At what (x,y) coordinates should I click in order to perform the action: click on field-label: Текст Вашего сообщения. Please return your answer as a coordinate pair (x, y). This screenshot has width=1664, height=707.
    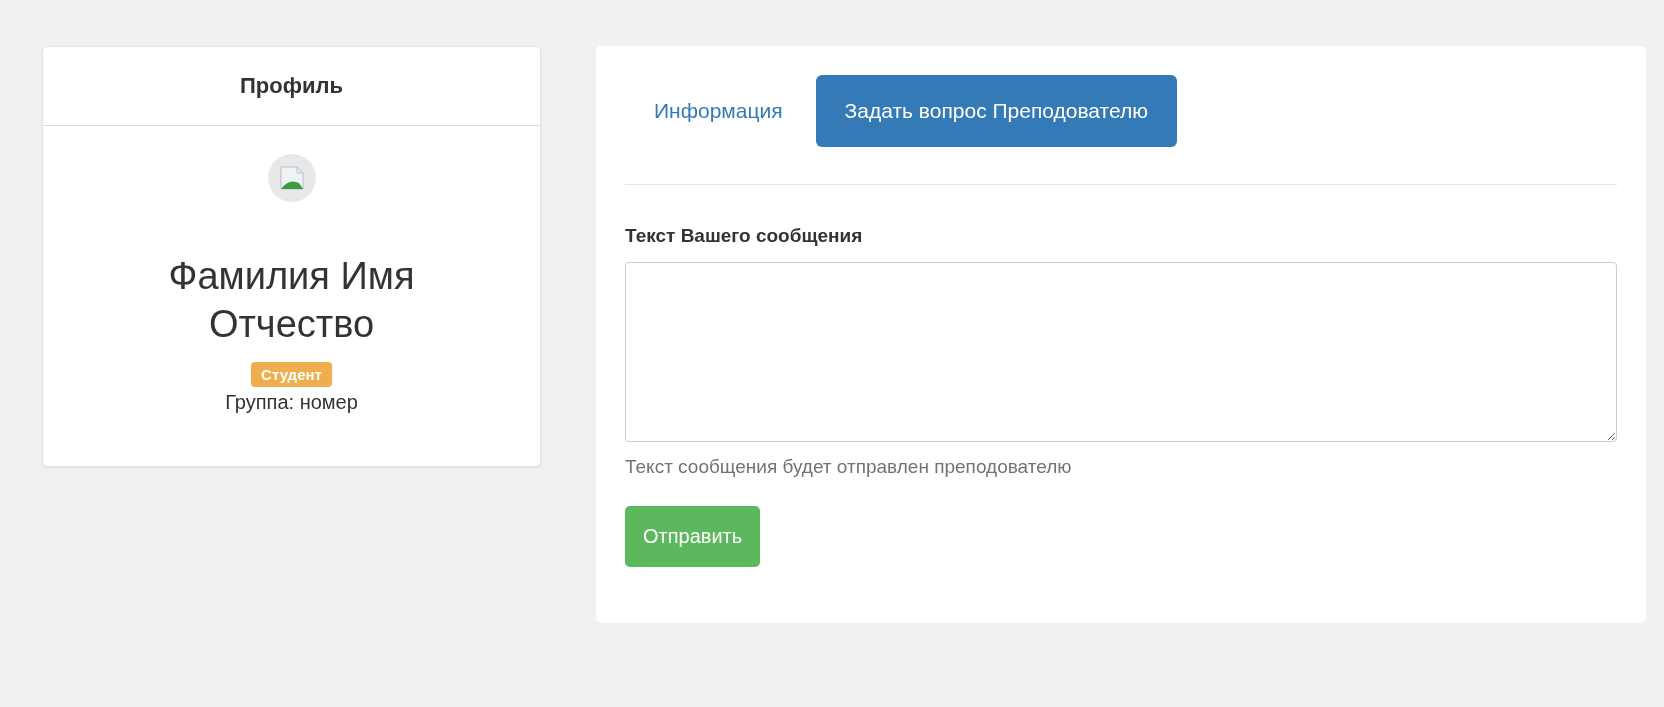
    Looking at the image, I should click on (744, 236).